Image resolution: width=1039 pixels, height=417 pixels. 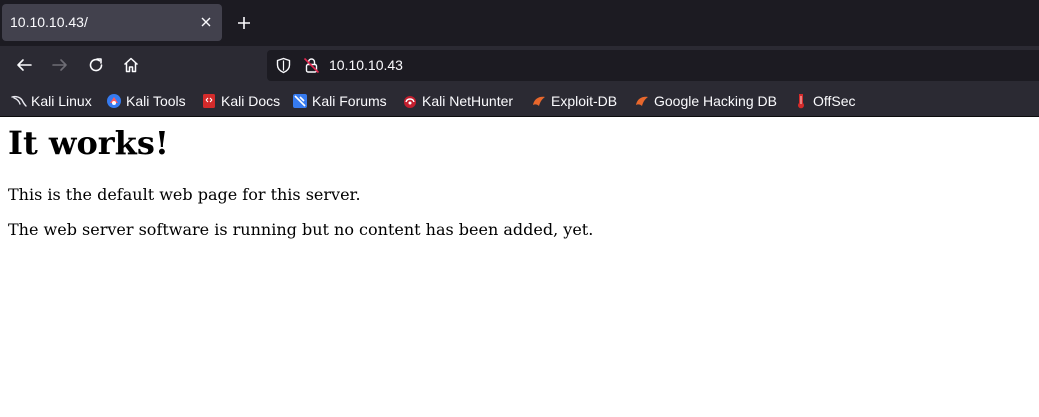 I want to click on kali-tools-icon, so click(x=114, y=101).